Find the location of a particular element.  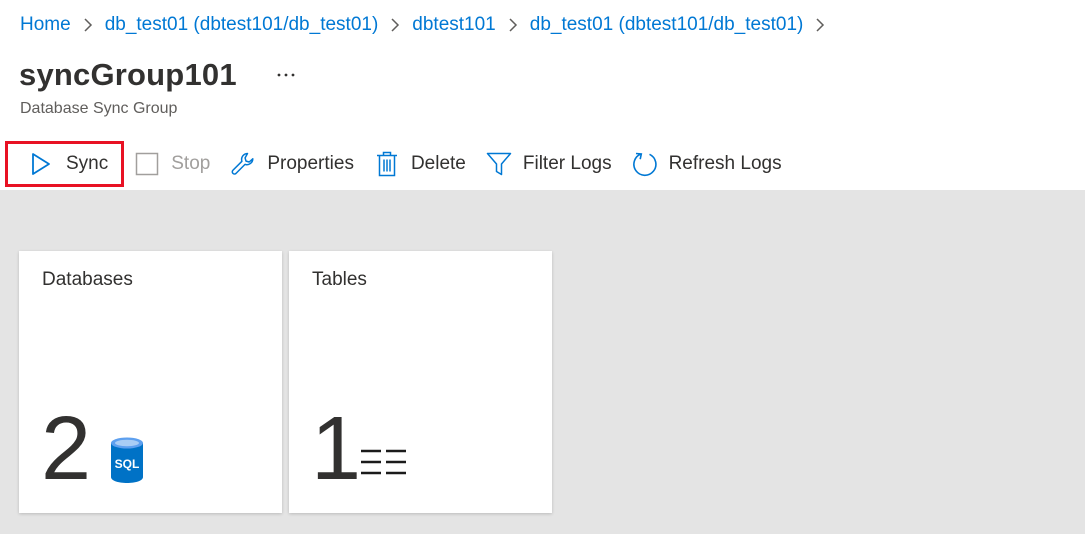

more-options-button is located at coordinates (286, 75).